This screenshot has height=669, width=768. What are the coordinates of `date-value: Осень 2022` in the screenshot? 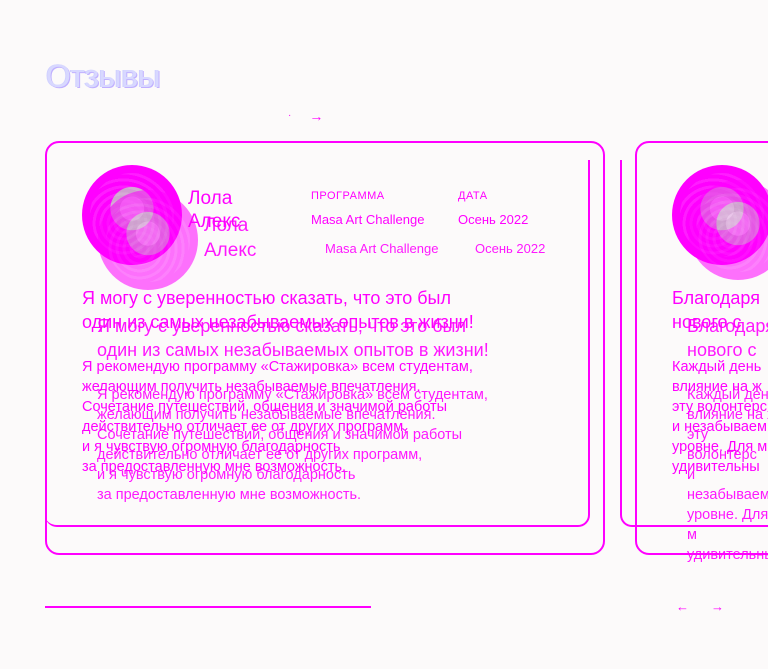 It's located at (493, 219).